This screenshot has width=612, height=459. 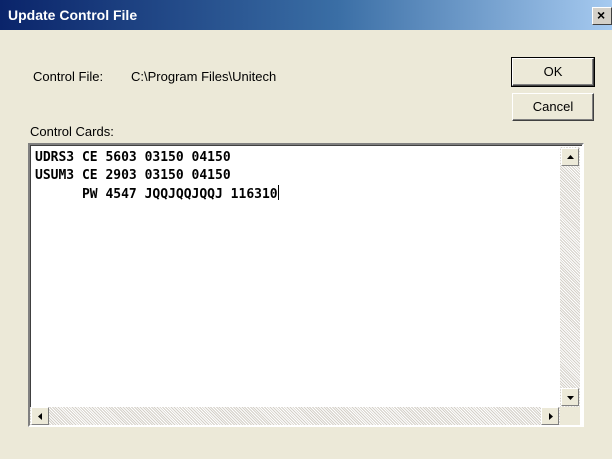 I want to click on horizontal-scrollbar, so click(x=295, y=416).